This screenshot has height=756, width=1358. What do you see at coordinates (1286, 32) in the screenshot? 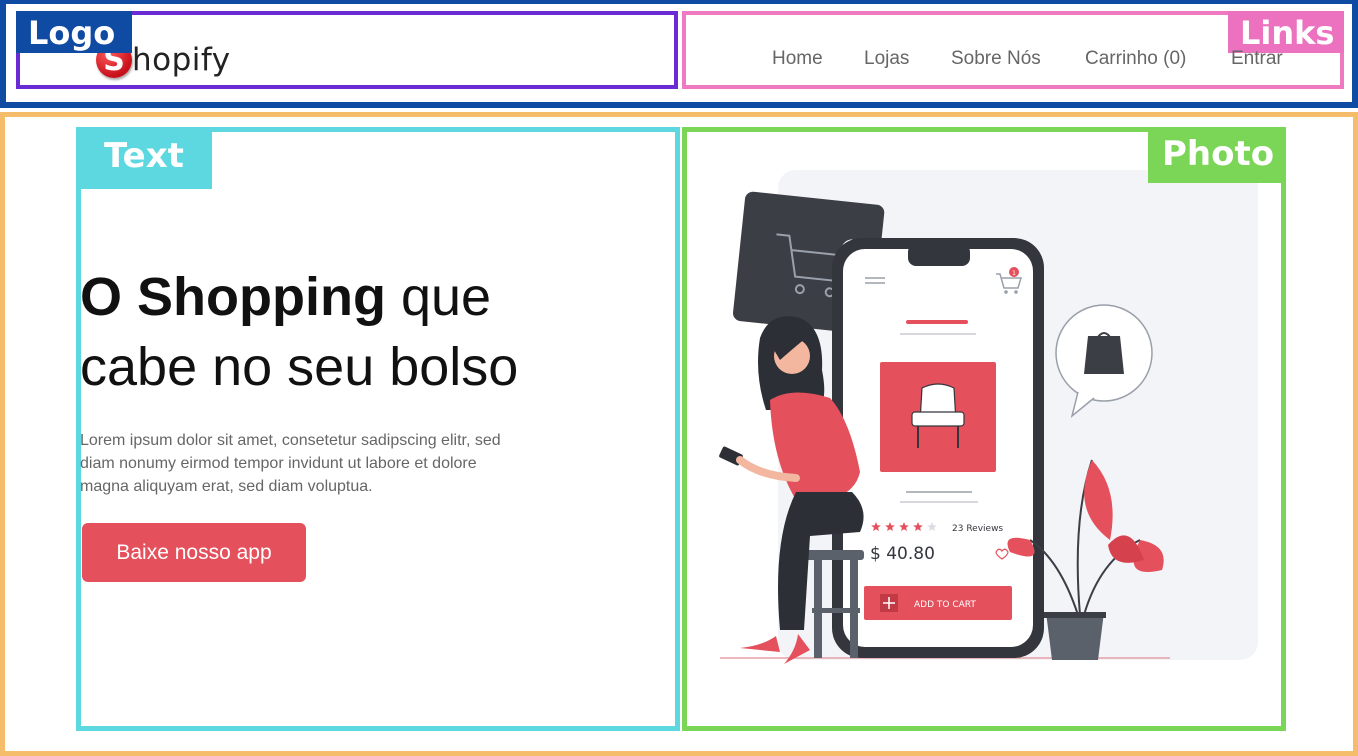
I see `links-tag: Links` at bounding box center [1286, 32].